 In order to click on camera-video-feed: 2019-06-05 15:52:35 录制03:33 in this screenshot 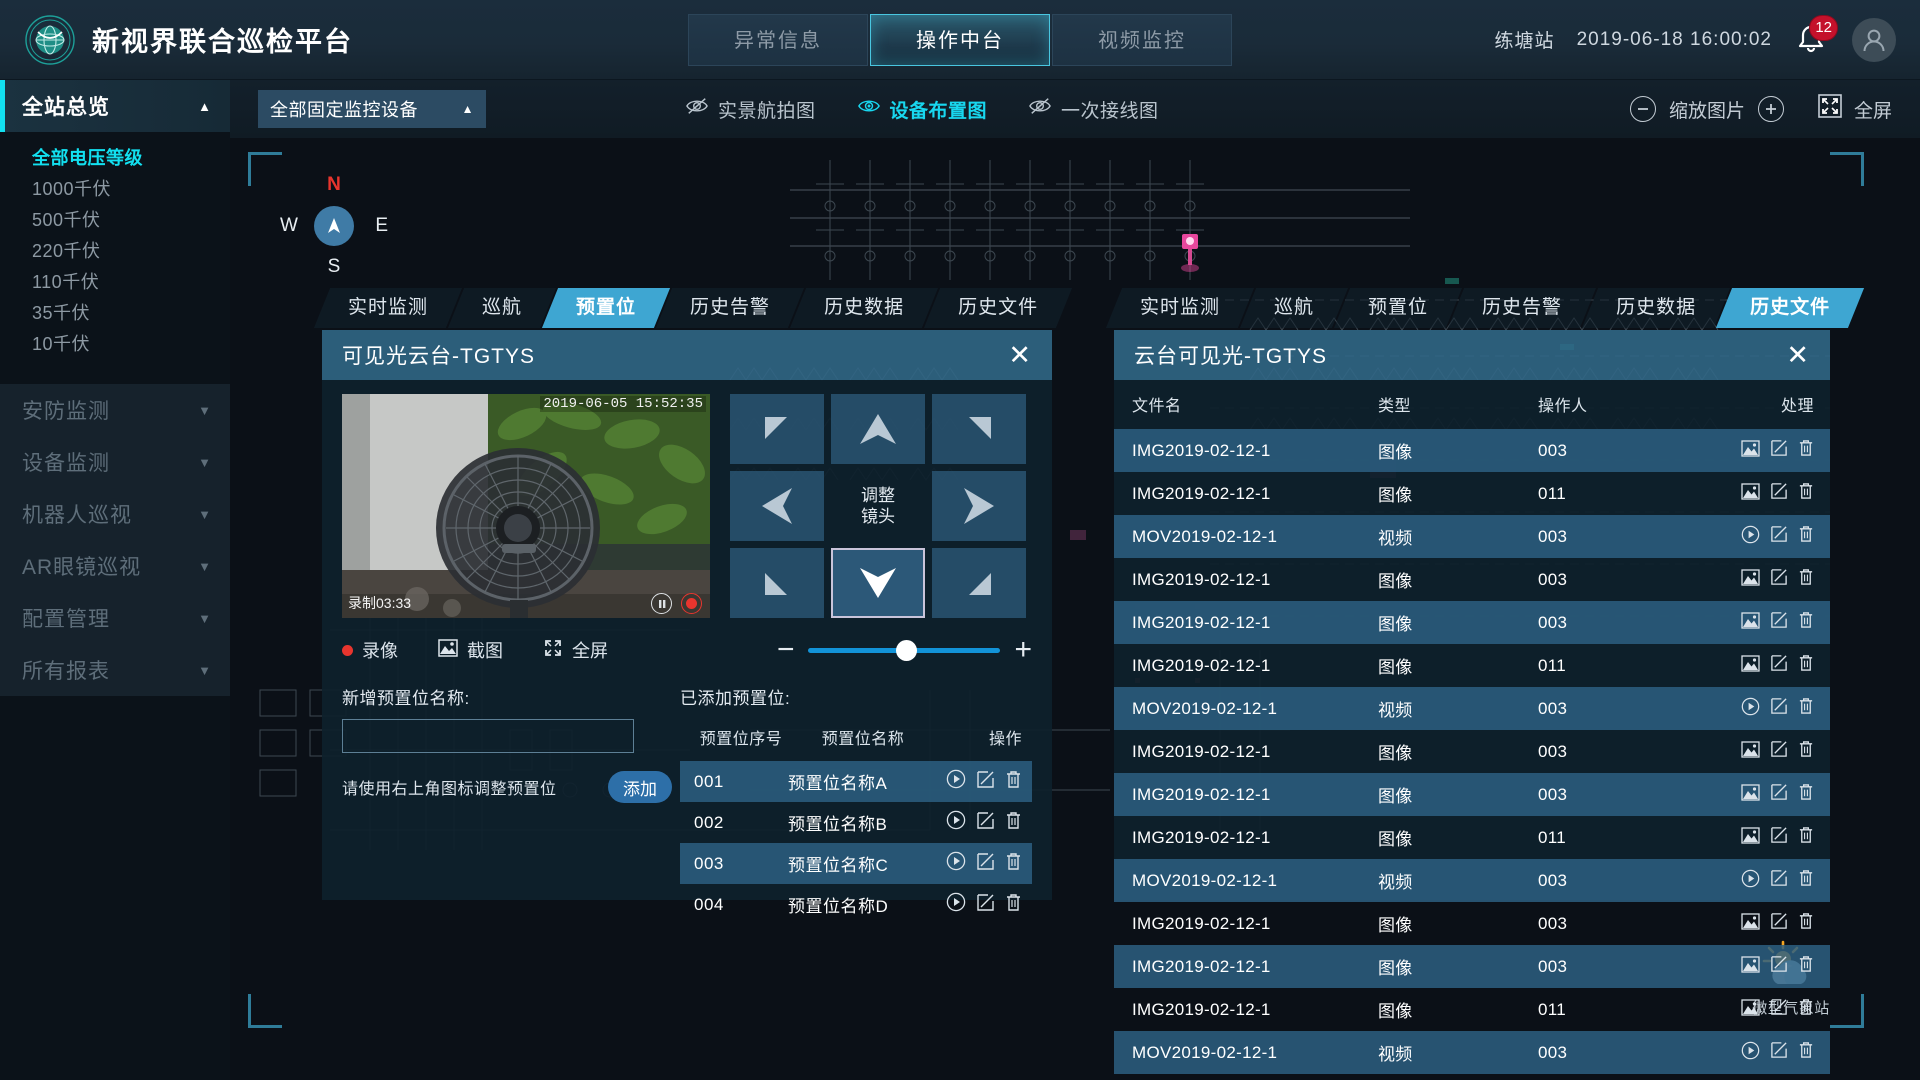, I will do `click(526, 506)`.